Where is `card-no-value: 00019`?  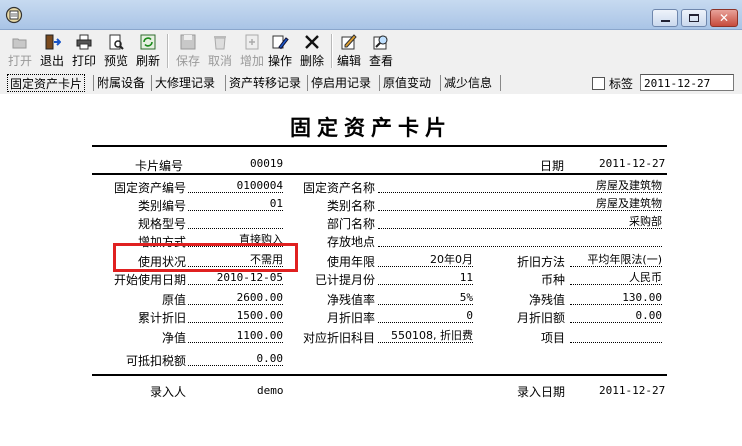
card-no-value: 00019 is located at coordinates (266, 163).